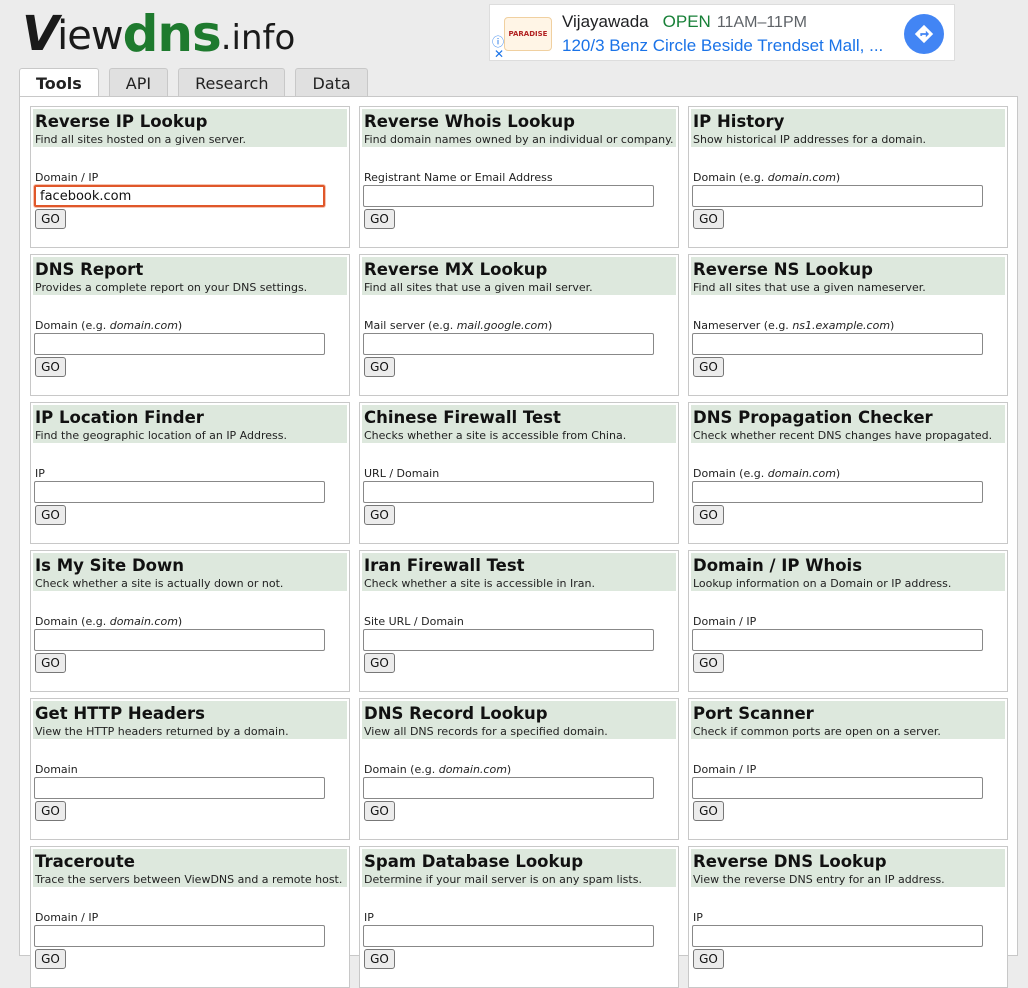 Image resolution: width=1028 pixels, height=988 pixels. What do you see at coordinates (331, 82) in the screenshot?
I see `tab-data: Data` at bounding box center [331, 82].